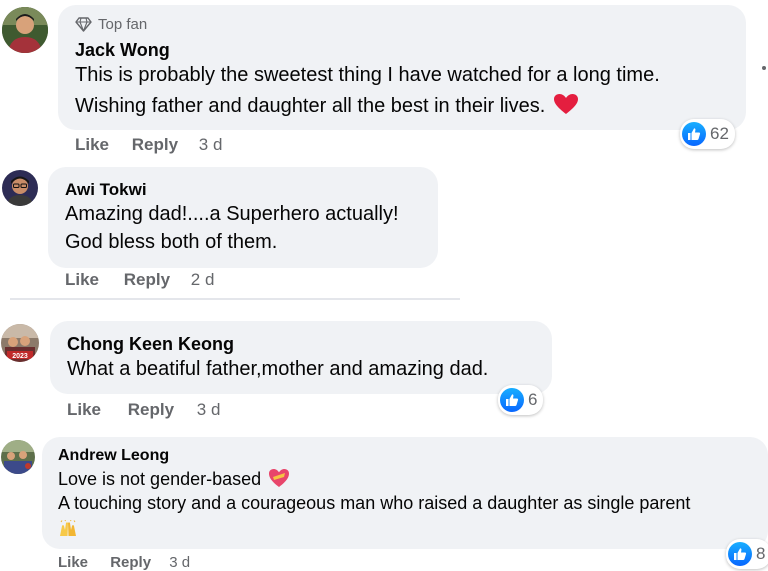 This screenshot has height=571, width=768. I want to click on reaction-count: 62, so click(707, 134).